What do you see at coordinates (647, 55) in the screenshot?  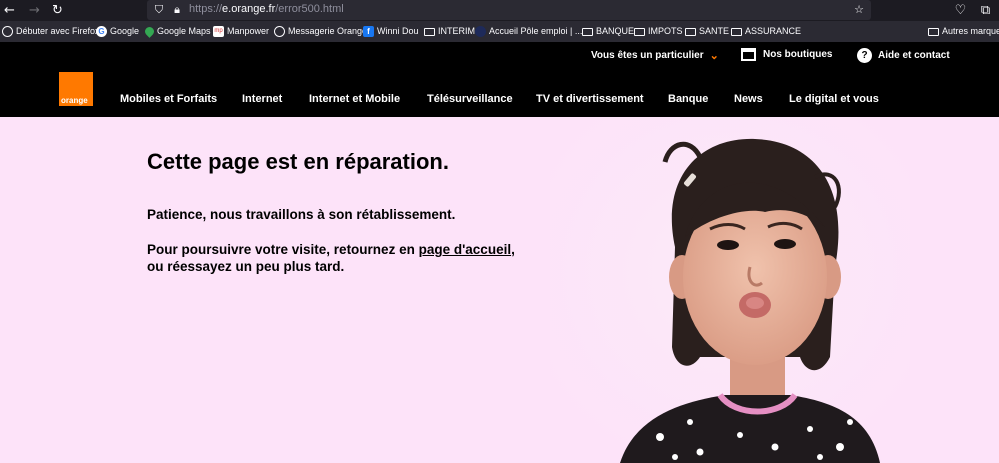 I see `particulier-label: Vous êtes un particulier` at bounding box center [647, 55].